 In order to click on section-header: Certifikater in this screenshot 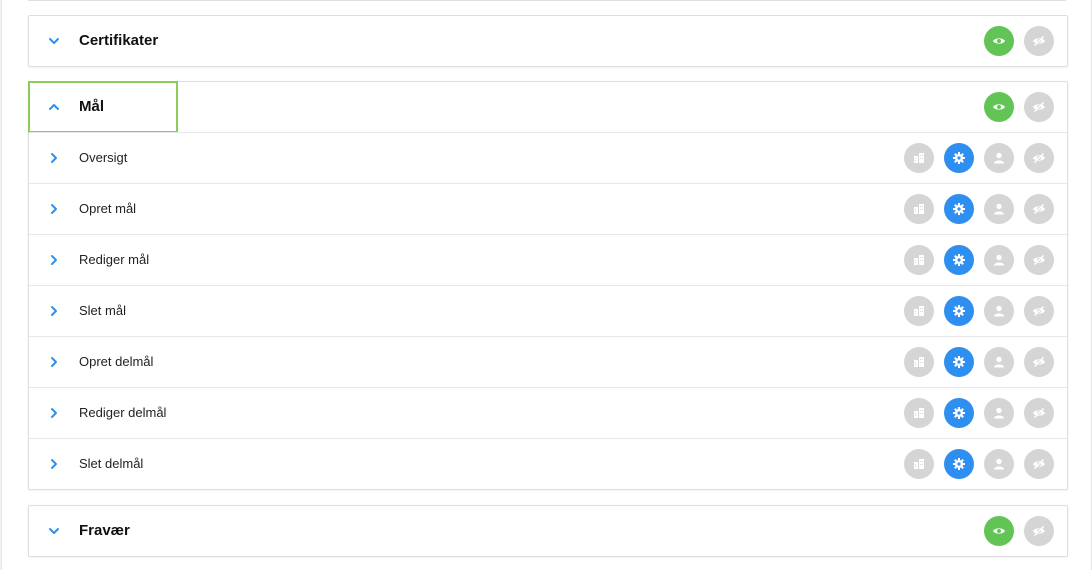, I will do `click(548, 41)`.